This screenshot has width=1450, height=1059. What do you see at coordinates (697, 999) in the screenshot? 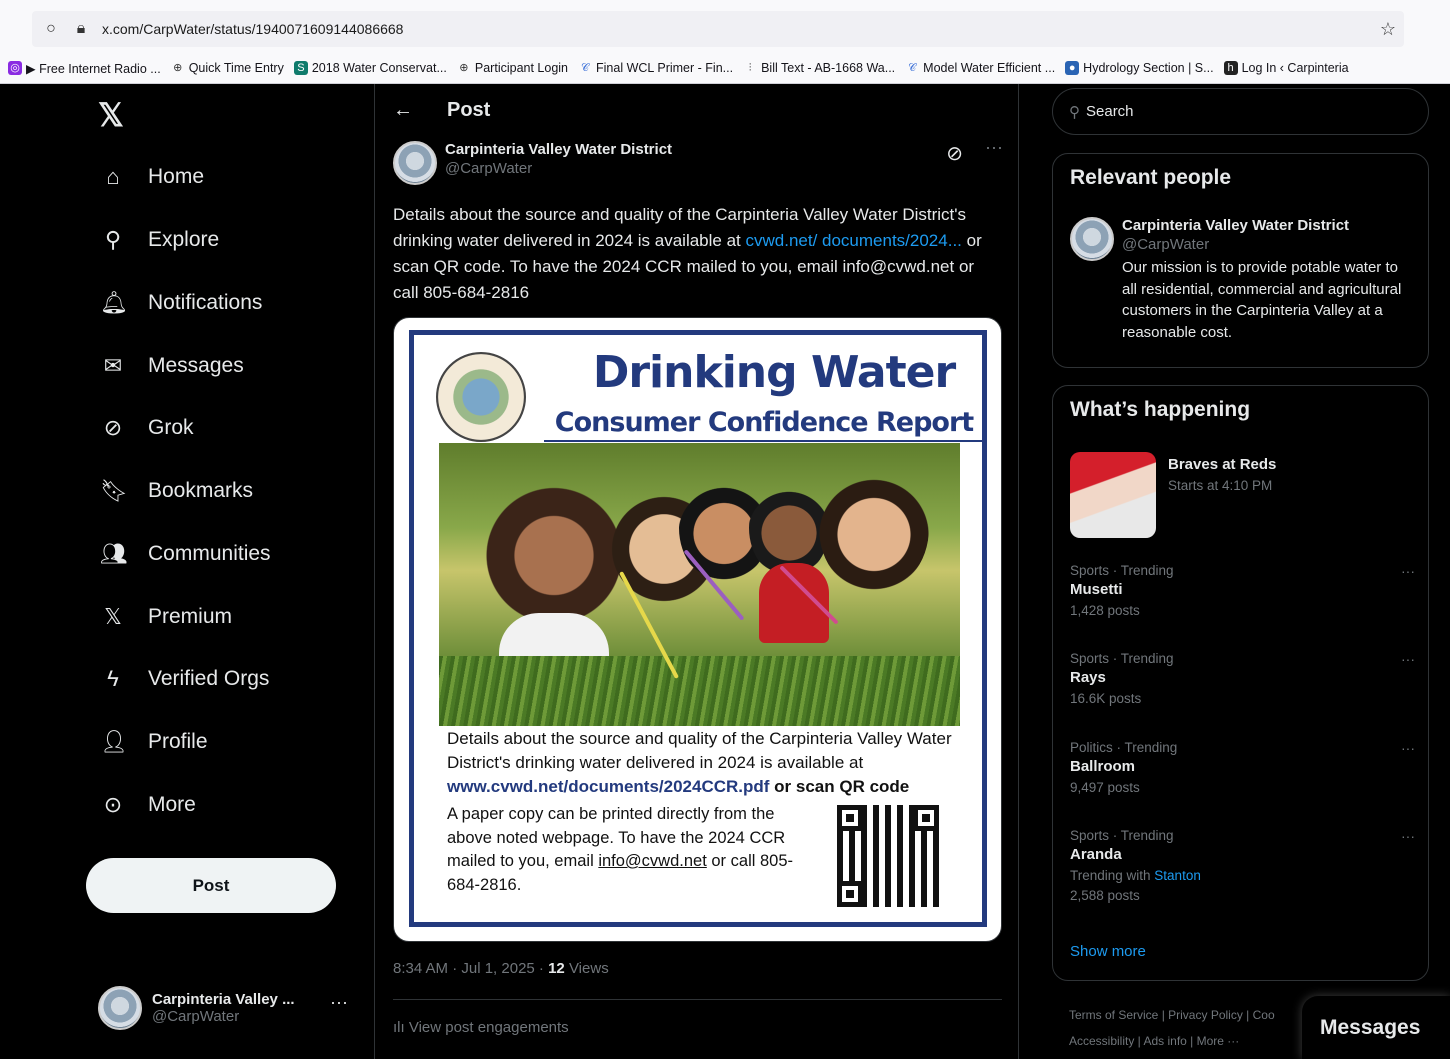
I see `divider` at bounding box center [697, 999].